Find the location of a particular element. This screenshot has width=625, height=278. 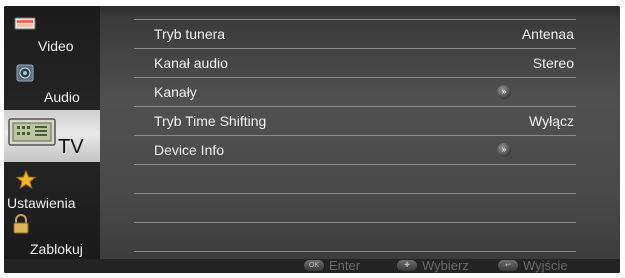

select-hint: ✚ Wybierz is located at coordinates (433, 266).